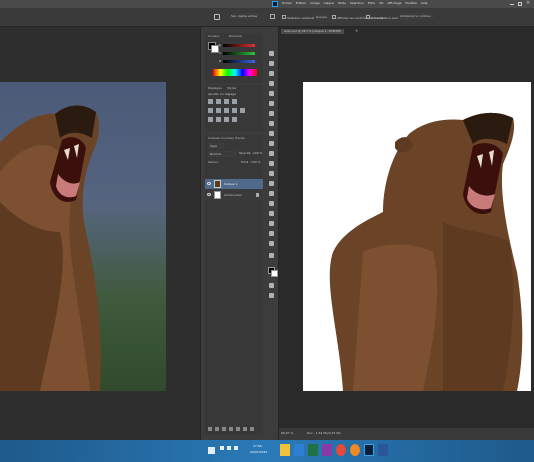  I want to click on menu-calque: Calque, so click(329, 3).